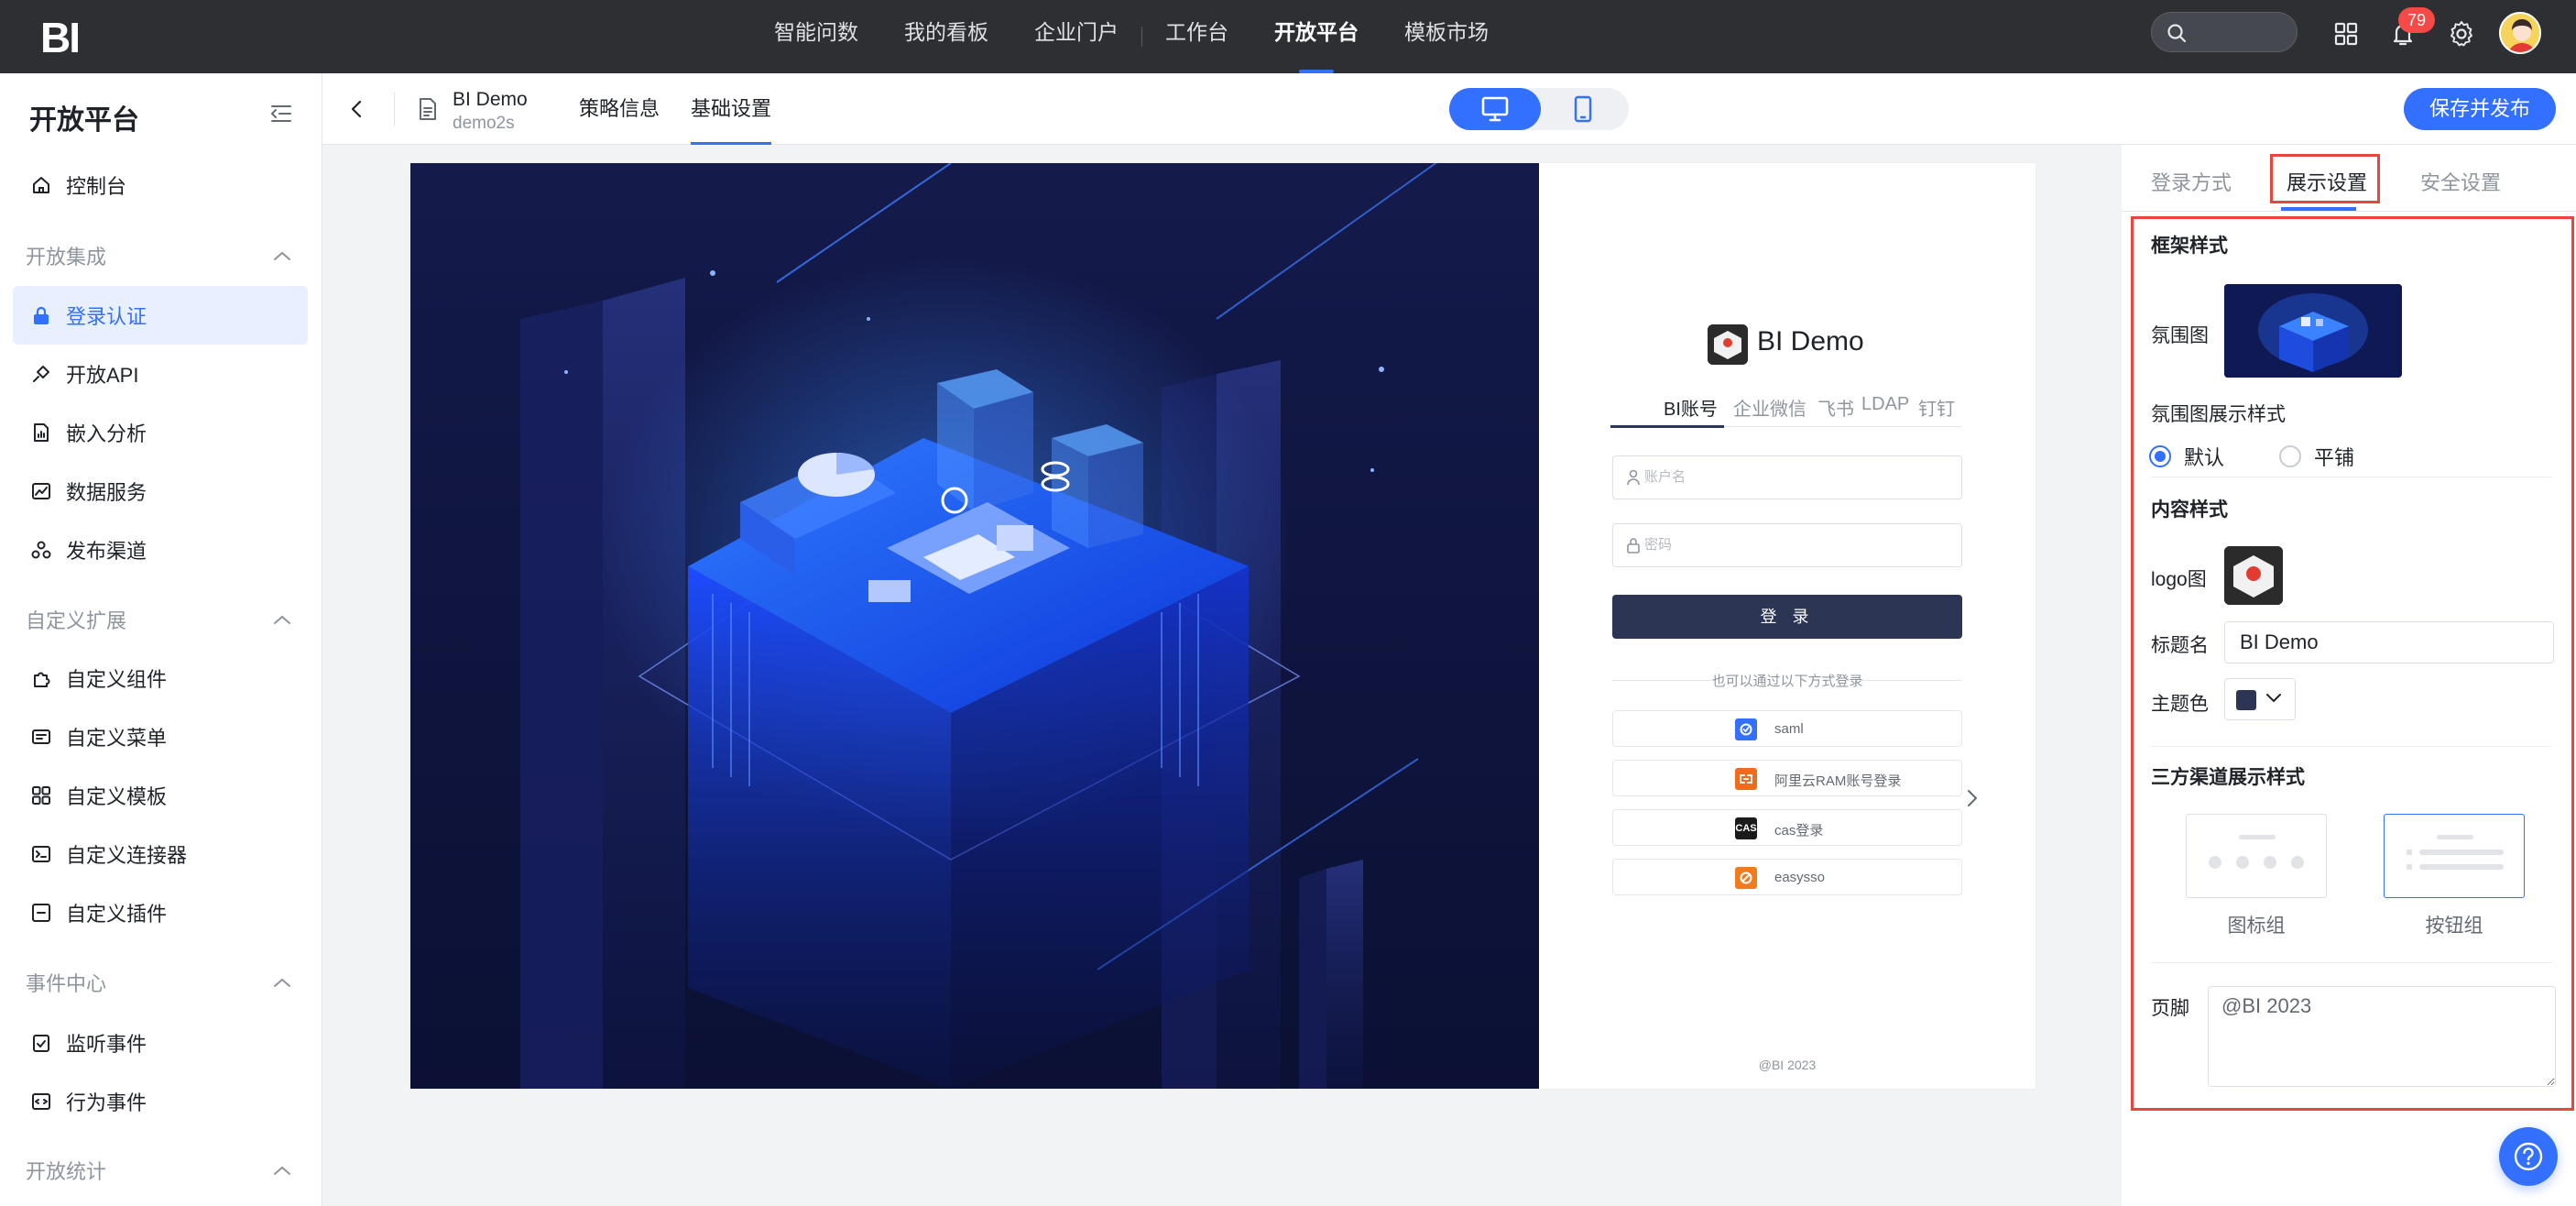 The width and height of the screenshot is (2576, 1206). What do you see at coordinates (107, 492) in the screenshot?
I see `sidebar-item-label: 数据服务` at bounding box center [107, 492].